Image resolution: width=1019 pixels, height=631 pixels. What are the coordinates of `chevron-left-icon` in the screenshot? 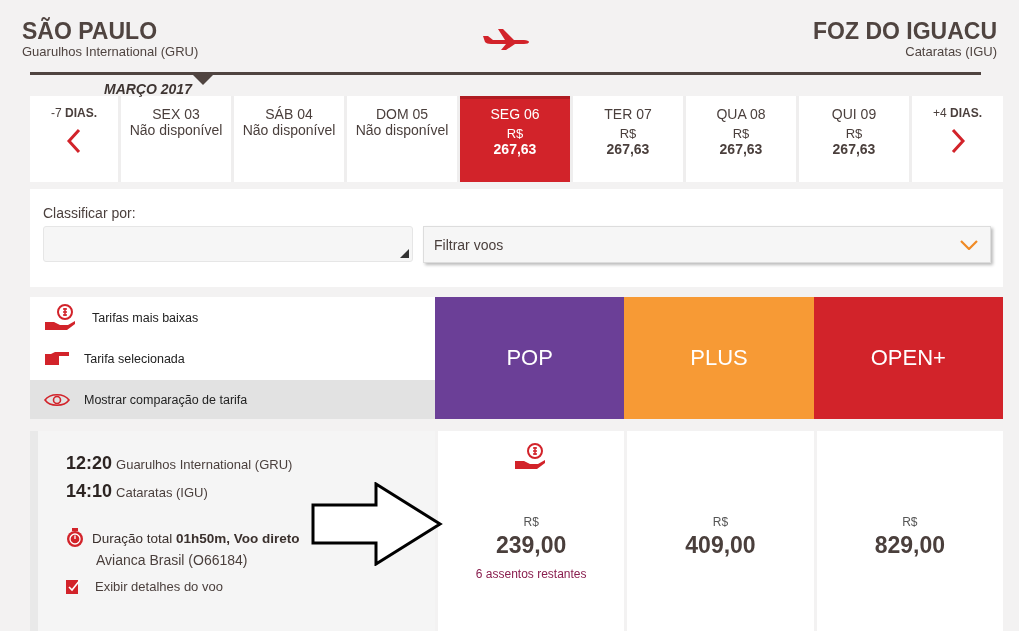 It's located at (74, 141).